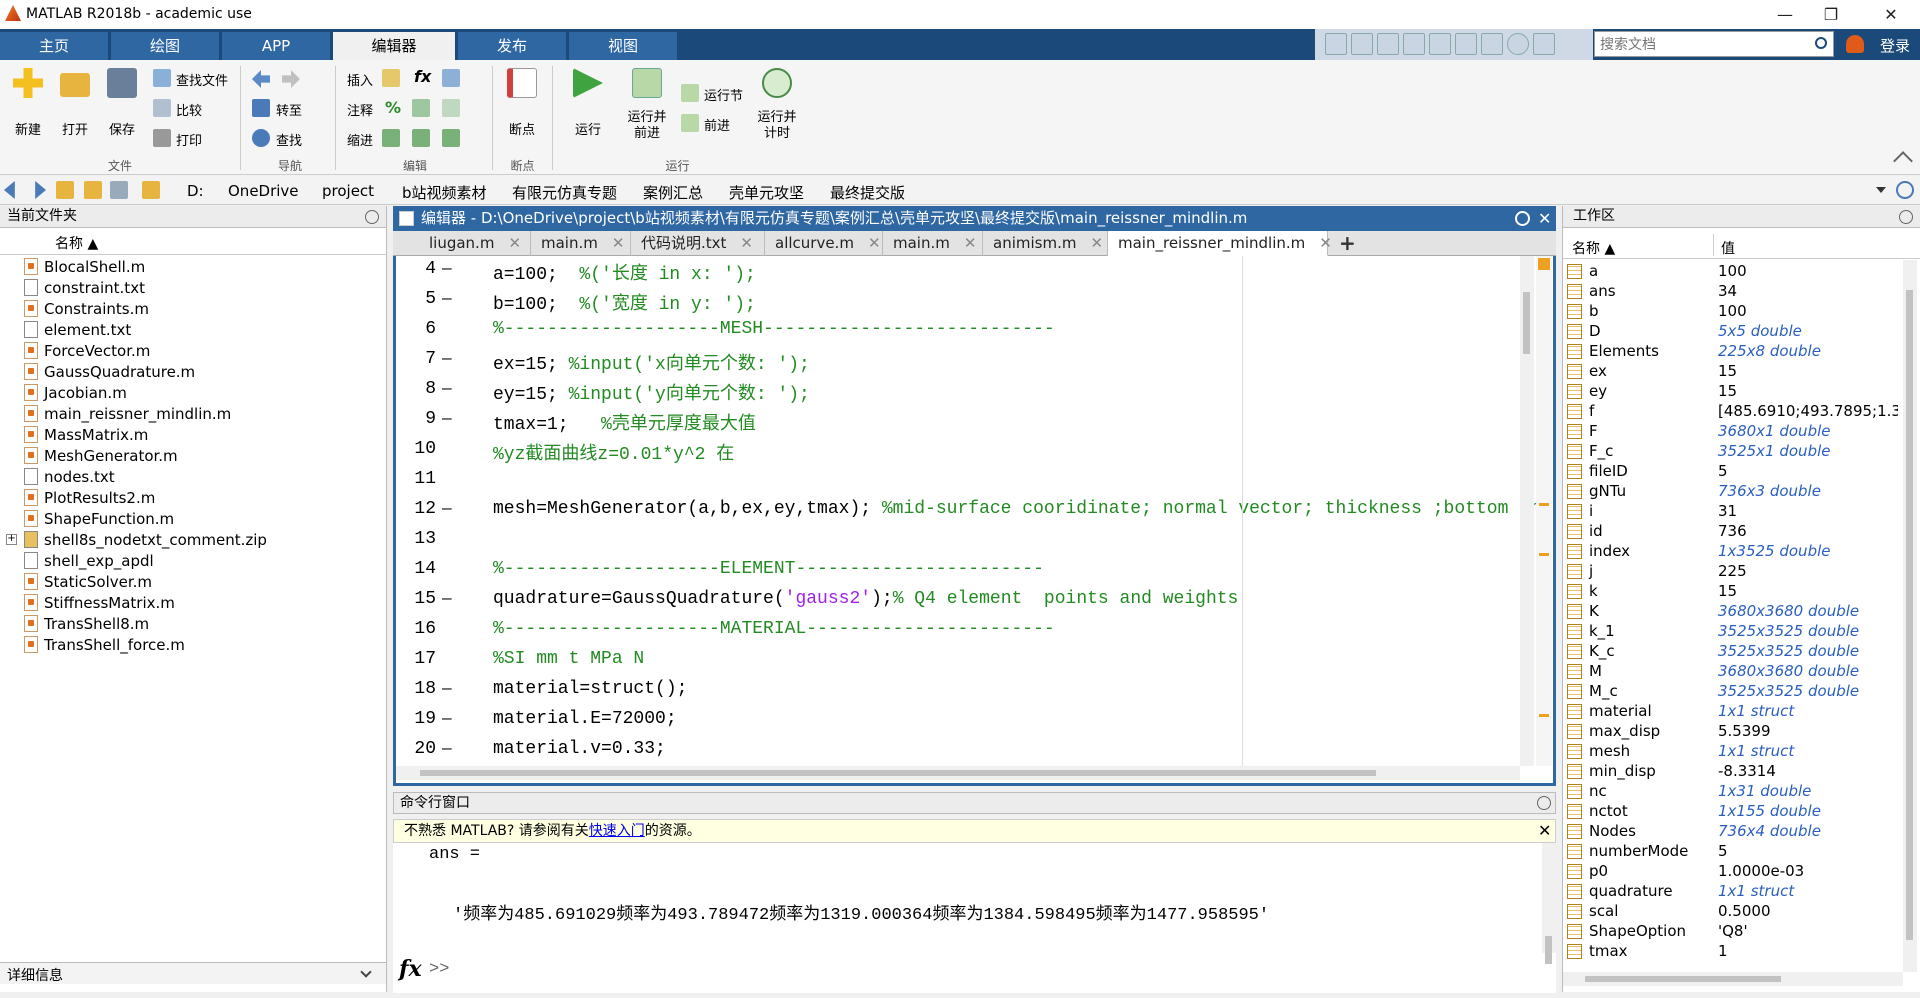 The width and height of the screenshot is (1920, 998). Describe the element at coordinates (11, 539) in the screenshot. I see `expand-icon: +` at that location.